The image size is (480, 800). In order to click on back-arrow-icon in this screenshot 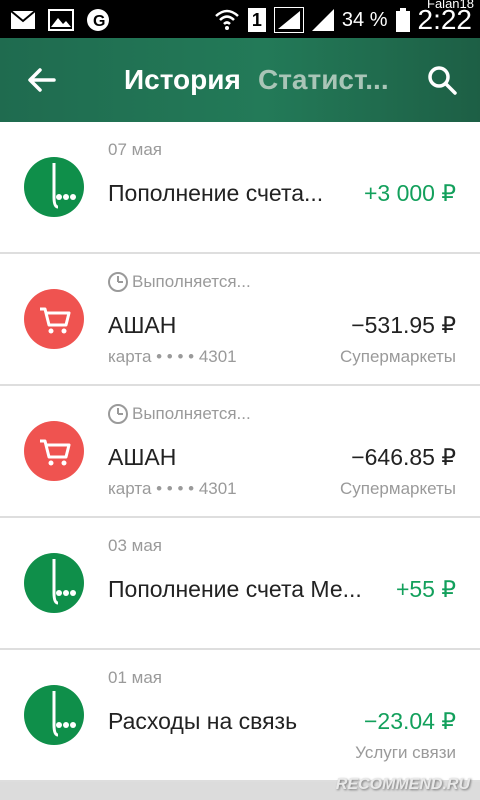, I will do `click(42, 80)`.